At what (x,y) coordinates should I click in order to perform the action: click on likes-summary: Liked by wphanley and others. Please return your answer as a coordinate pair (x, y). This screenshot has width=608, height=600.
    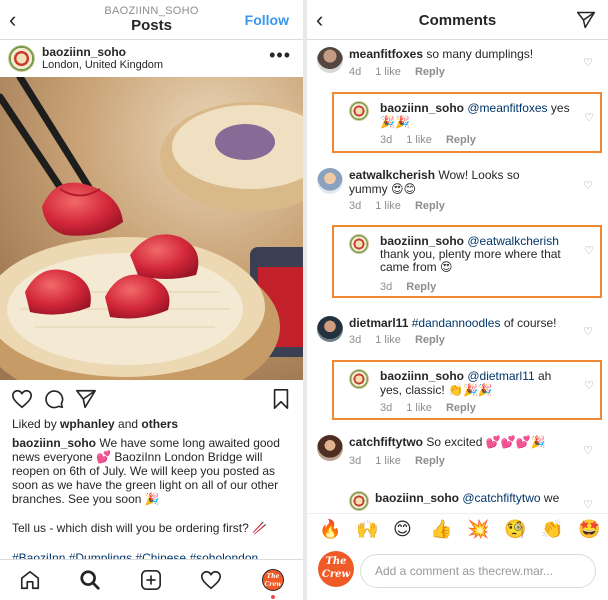
    Looking at the image, I should click on (153, 424).